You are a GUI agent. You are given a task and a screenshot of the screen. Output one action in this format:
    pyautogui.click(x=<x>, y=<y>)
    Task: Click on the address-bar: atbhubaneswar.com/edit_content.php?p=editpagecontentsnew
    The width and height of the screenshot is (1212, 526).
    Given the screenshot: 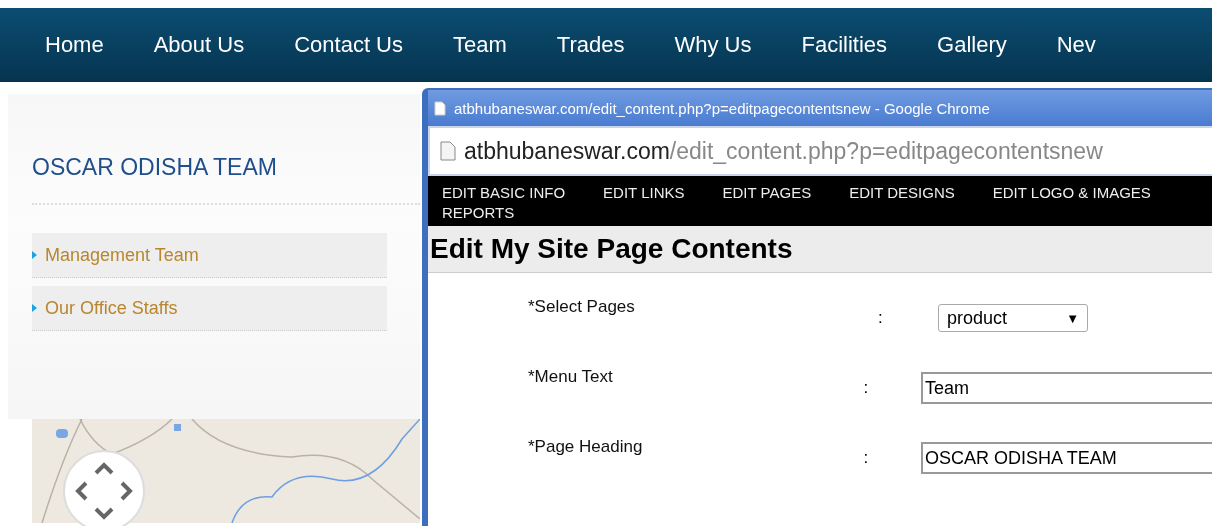 What is the action you would take?
    pyautogui.click(x=820, y=151)
    